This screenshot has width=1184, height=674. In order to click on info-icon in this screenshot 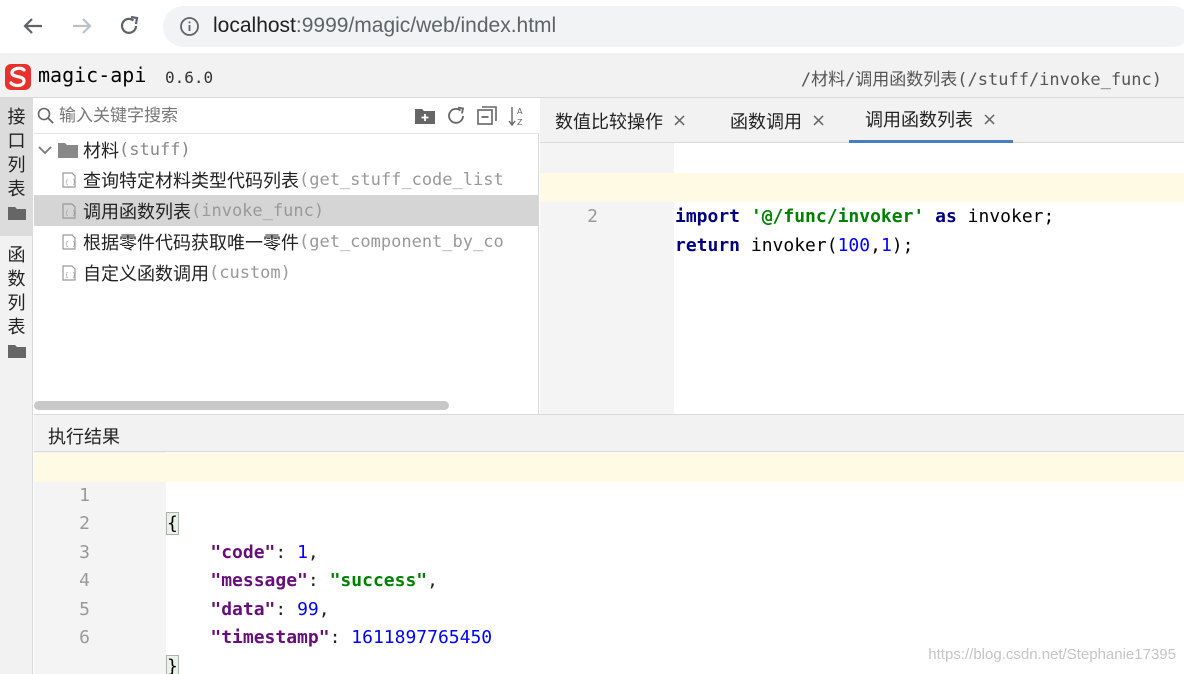, I will do `click(189, 26)`.